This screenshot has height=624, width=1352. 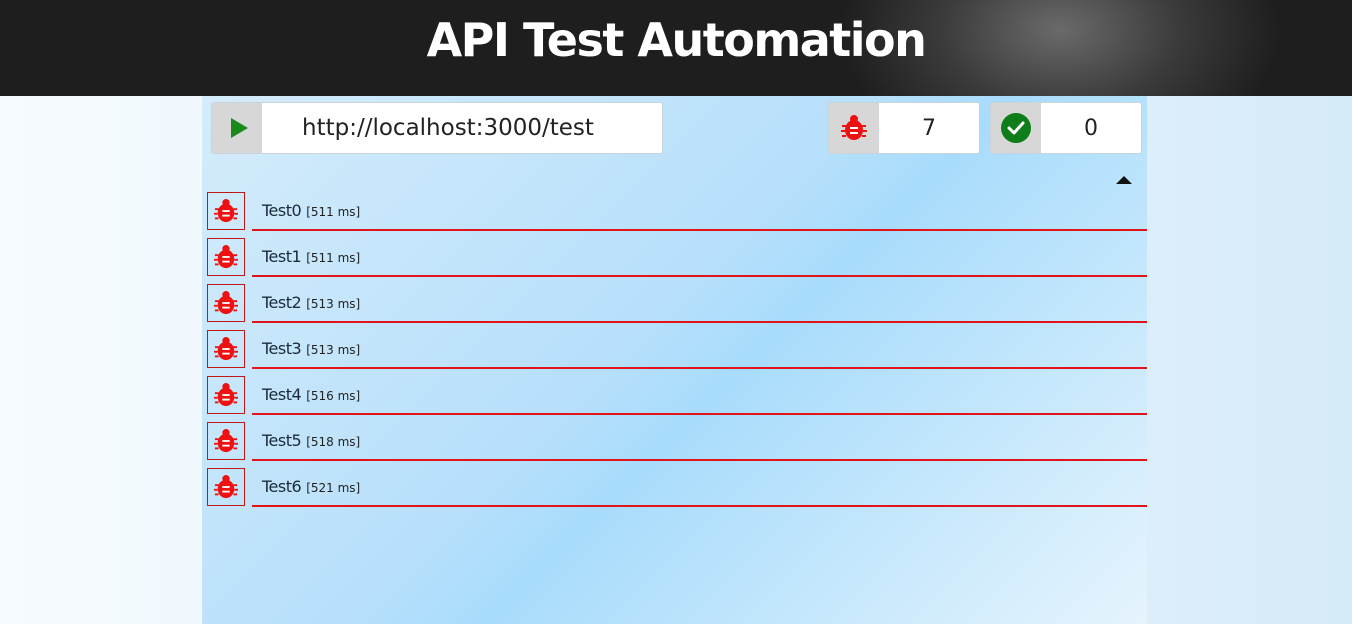 What do you see at coordinates (699, 257) in the screenshot?
I see `test-label: Test1 [511 ms]` at bounding box center [699, 257].